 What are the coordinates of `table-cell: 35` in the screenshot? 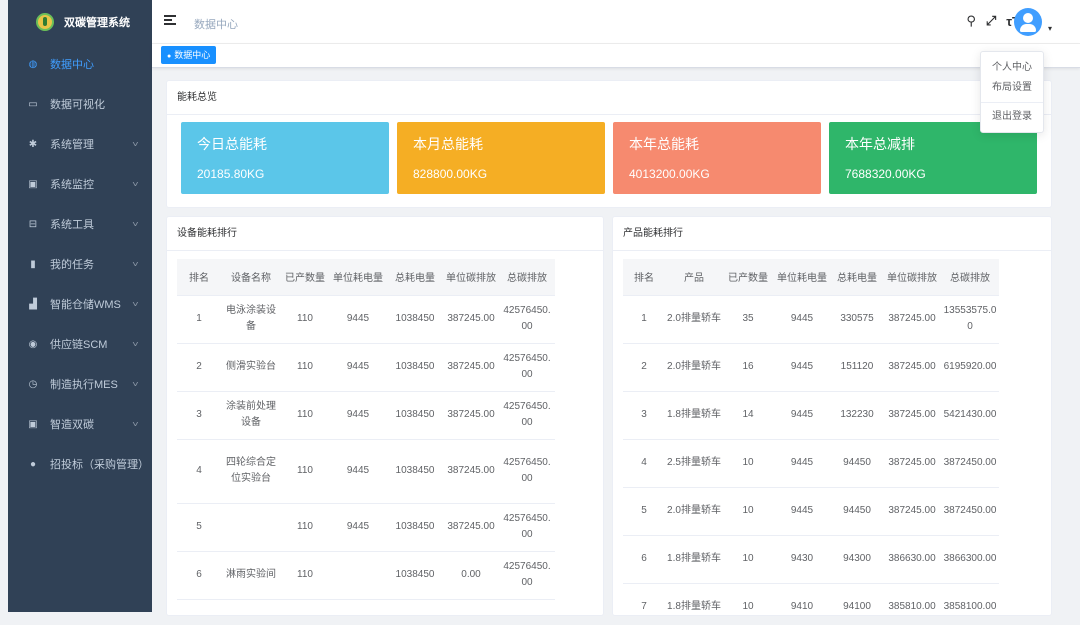 It's located at (748, 319).